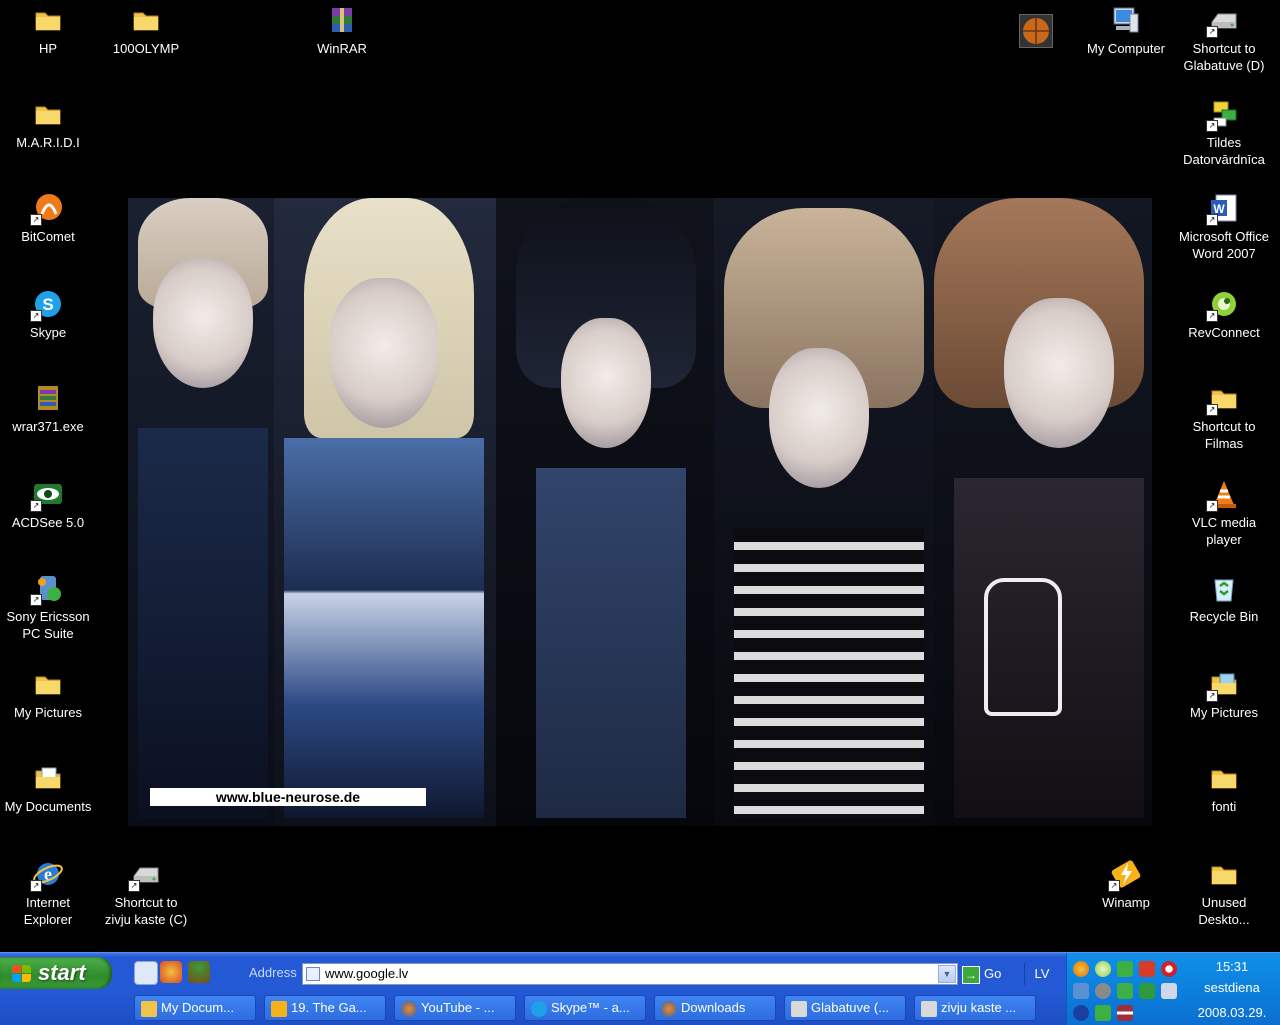  I want to click on desktop-icon-skype: S ↗ Skype, so click(48, 314).